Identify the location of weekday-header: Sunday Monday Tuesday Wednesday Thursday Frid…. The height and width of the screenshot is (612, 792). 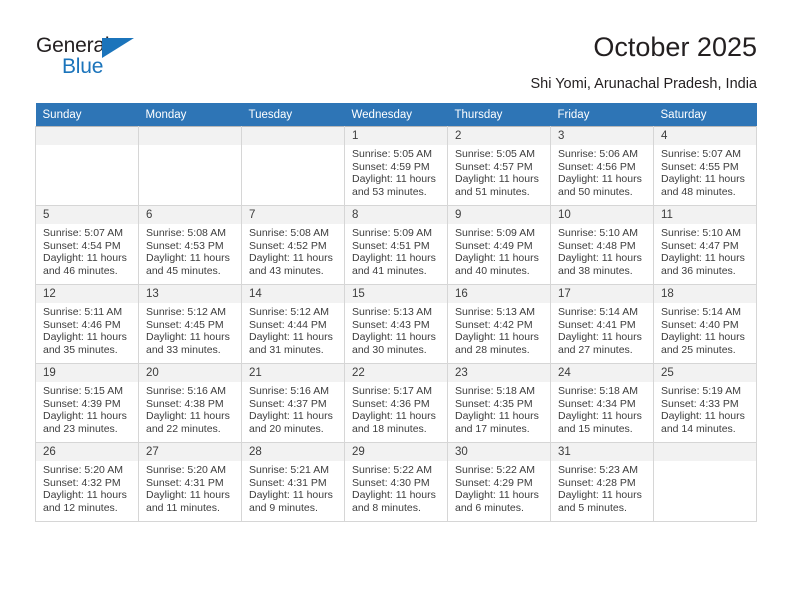
(396, 115).